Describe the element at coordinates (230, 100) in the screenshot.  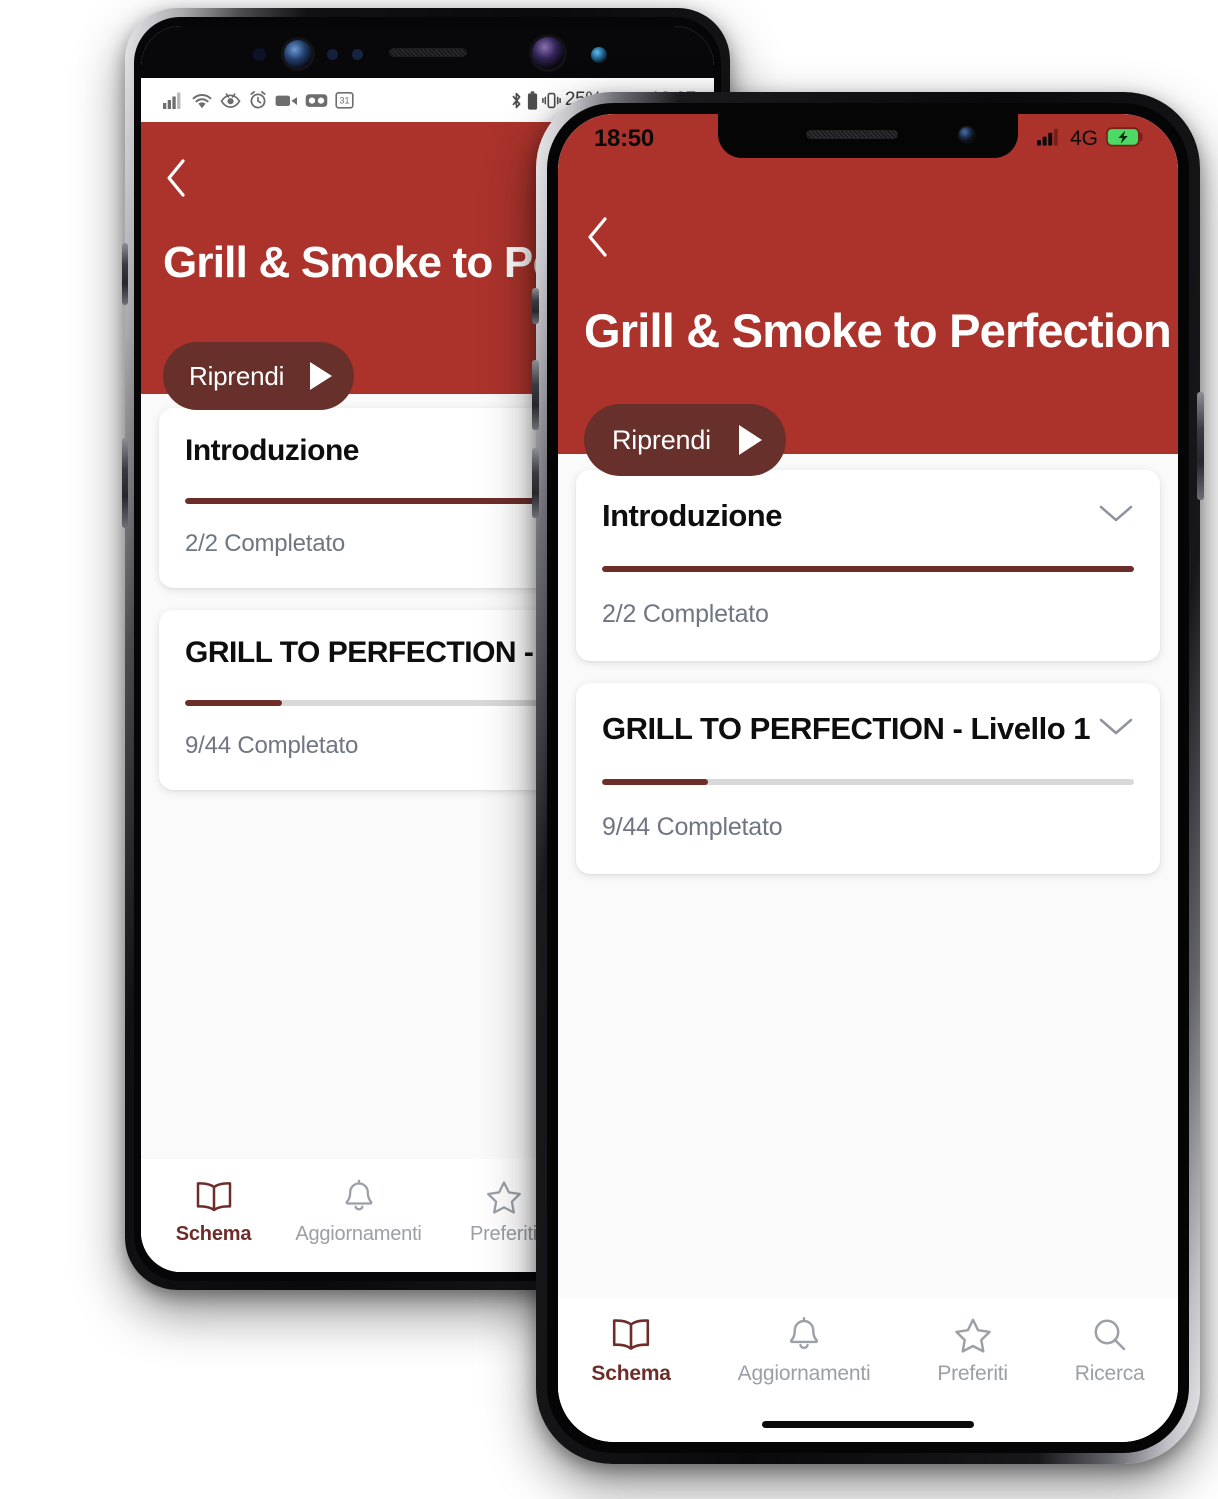
I see `eye-icon` at that location.